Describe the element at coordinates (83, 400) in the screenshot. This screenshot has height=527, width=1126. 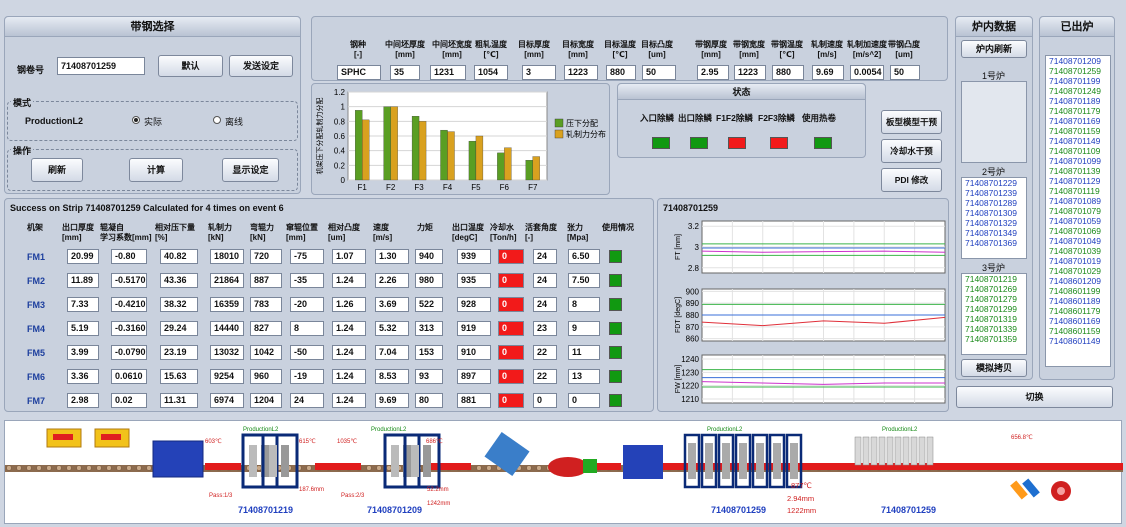
I see `calc-value-field: 2.98` at that location.